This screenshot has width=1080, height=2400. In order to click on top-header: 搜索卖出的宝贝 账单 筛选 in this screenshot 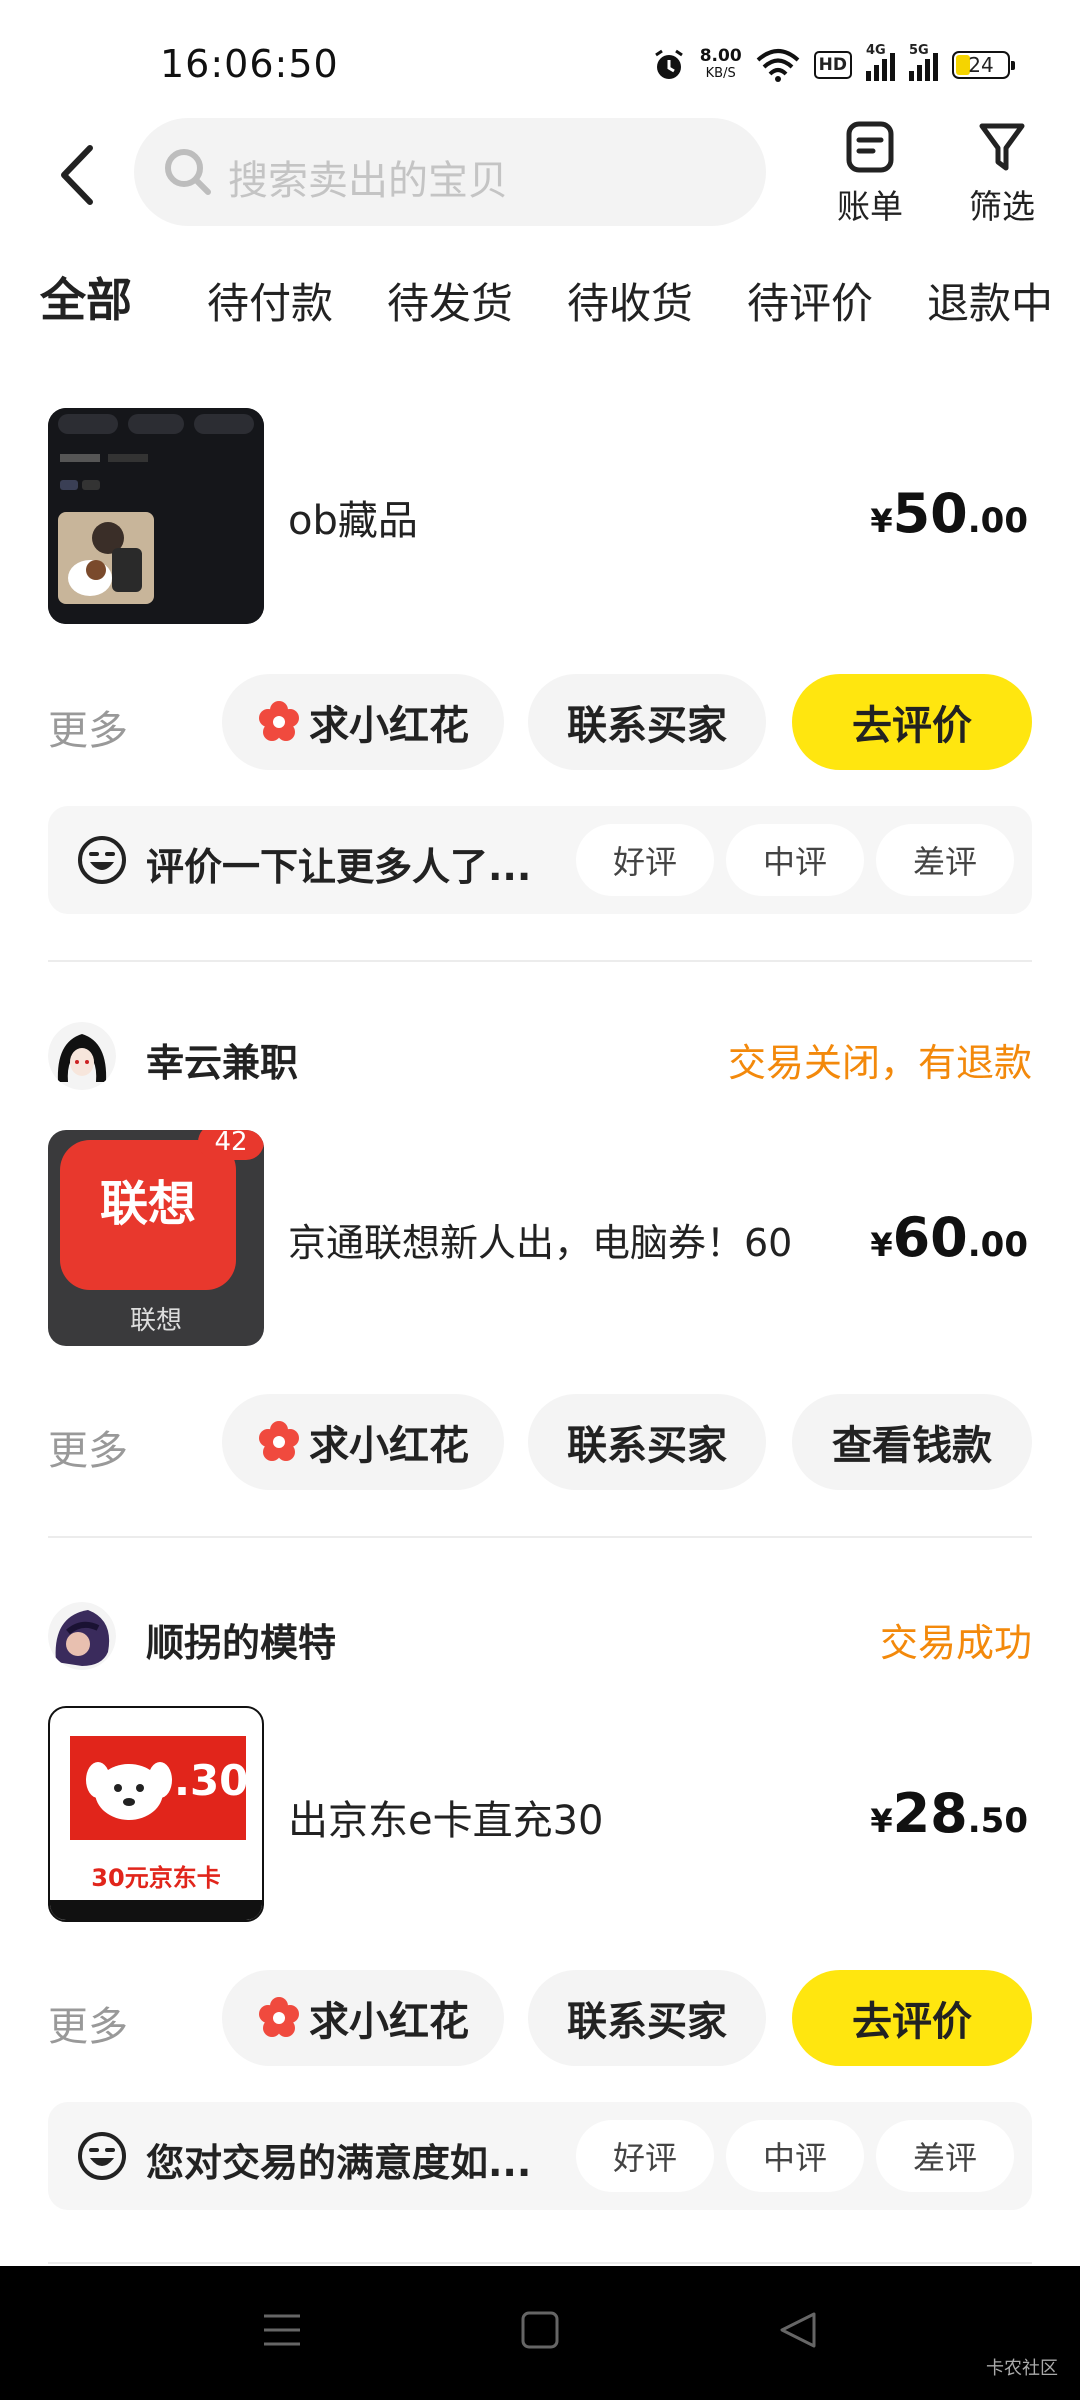, I will do `click(540, 177)`.